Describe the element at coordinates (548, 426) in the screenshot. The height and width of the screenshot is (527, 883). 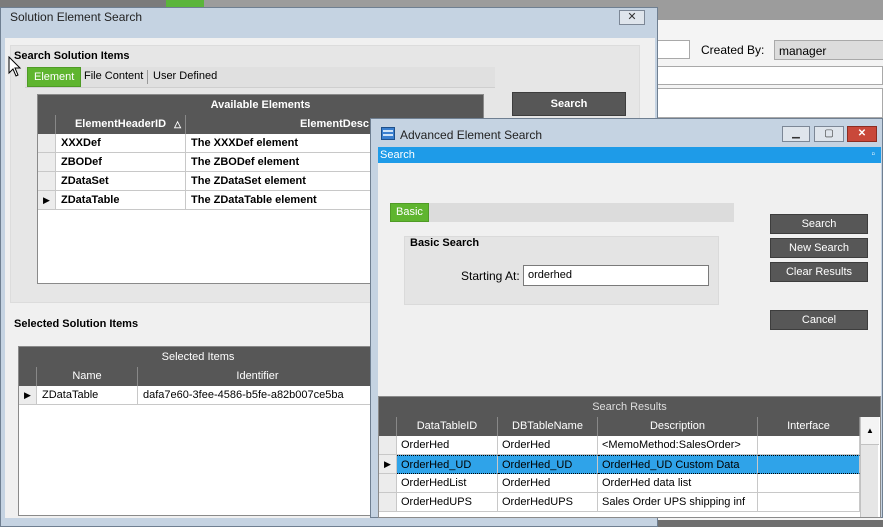
I see `column-header-dbtablename: DBTableName` at that location.